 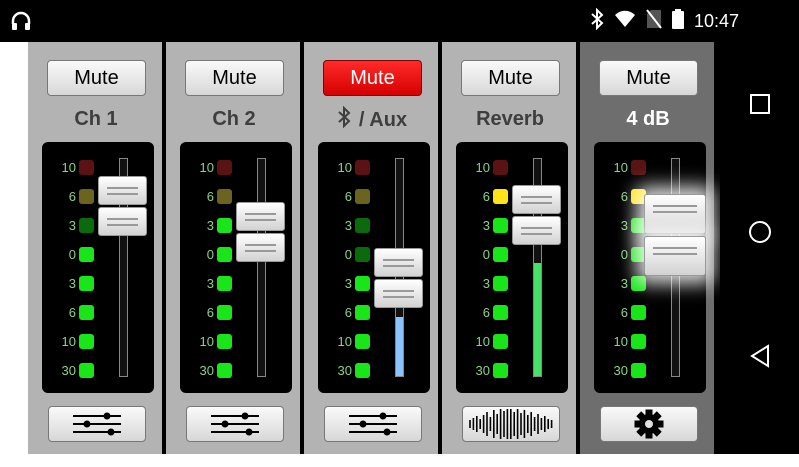 I want to click on recents-button, so click(x=759, y=106).